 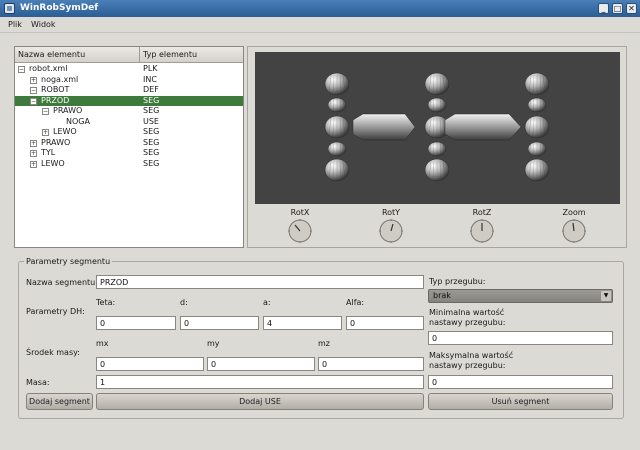 What do you see at coordinates (603, 8) in the screenshot?
I see `minimize-button: _` at bounding box center [603, 8].